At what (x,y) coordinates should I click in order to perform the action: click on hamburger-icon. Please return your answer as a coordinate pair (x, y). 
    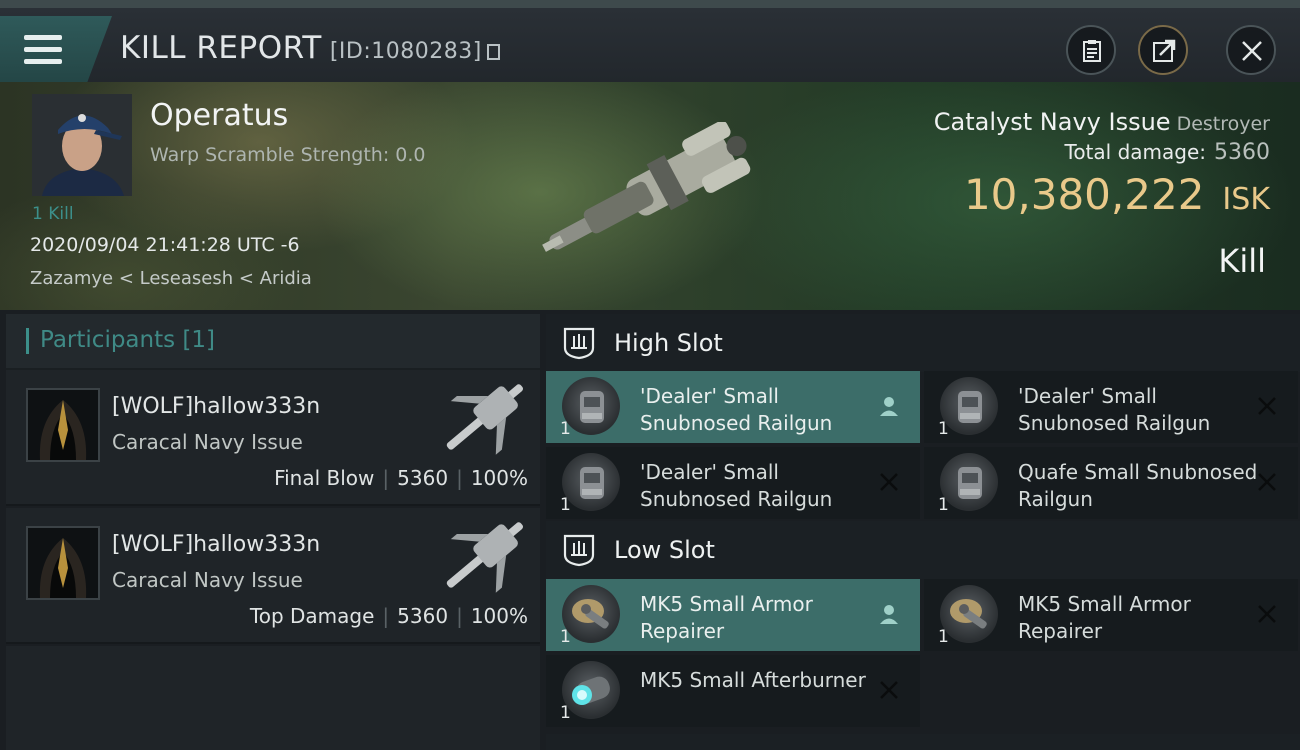
    Looking at the image, I should click on (44, 50).